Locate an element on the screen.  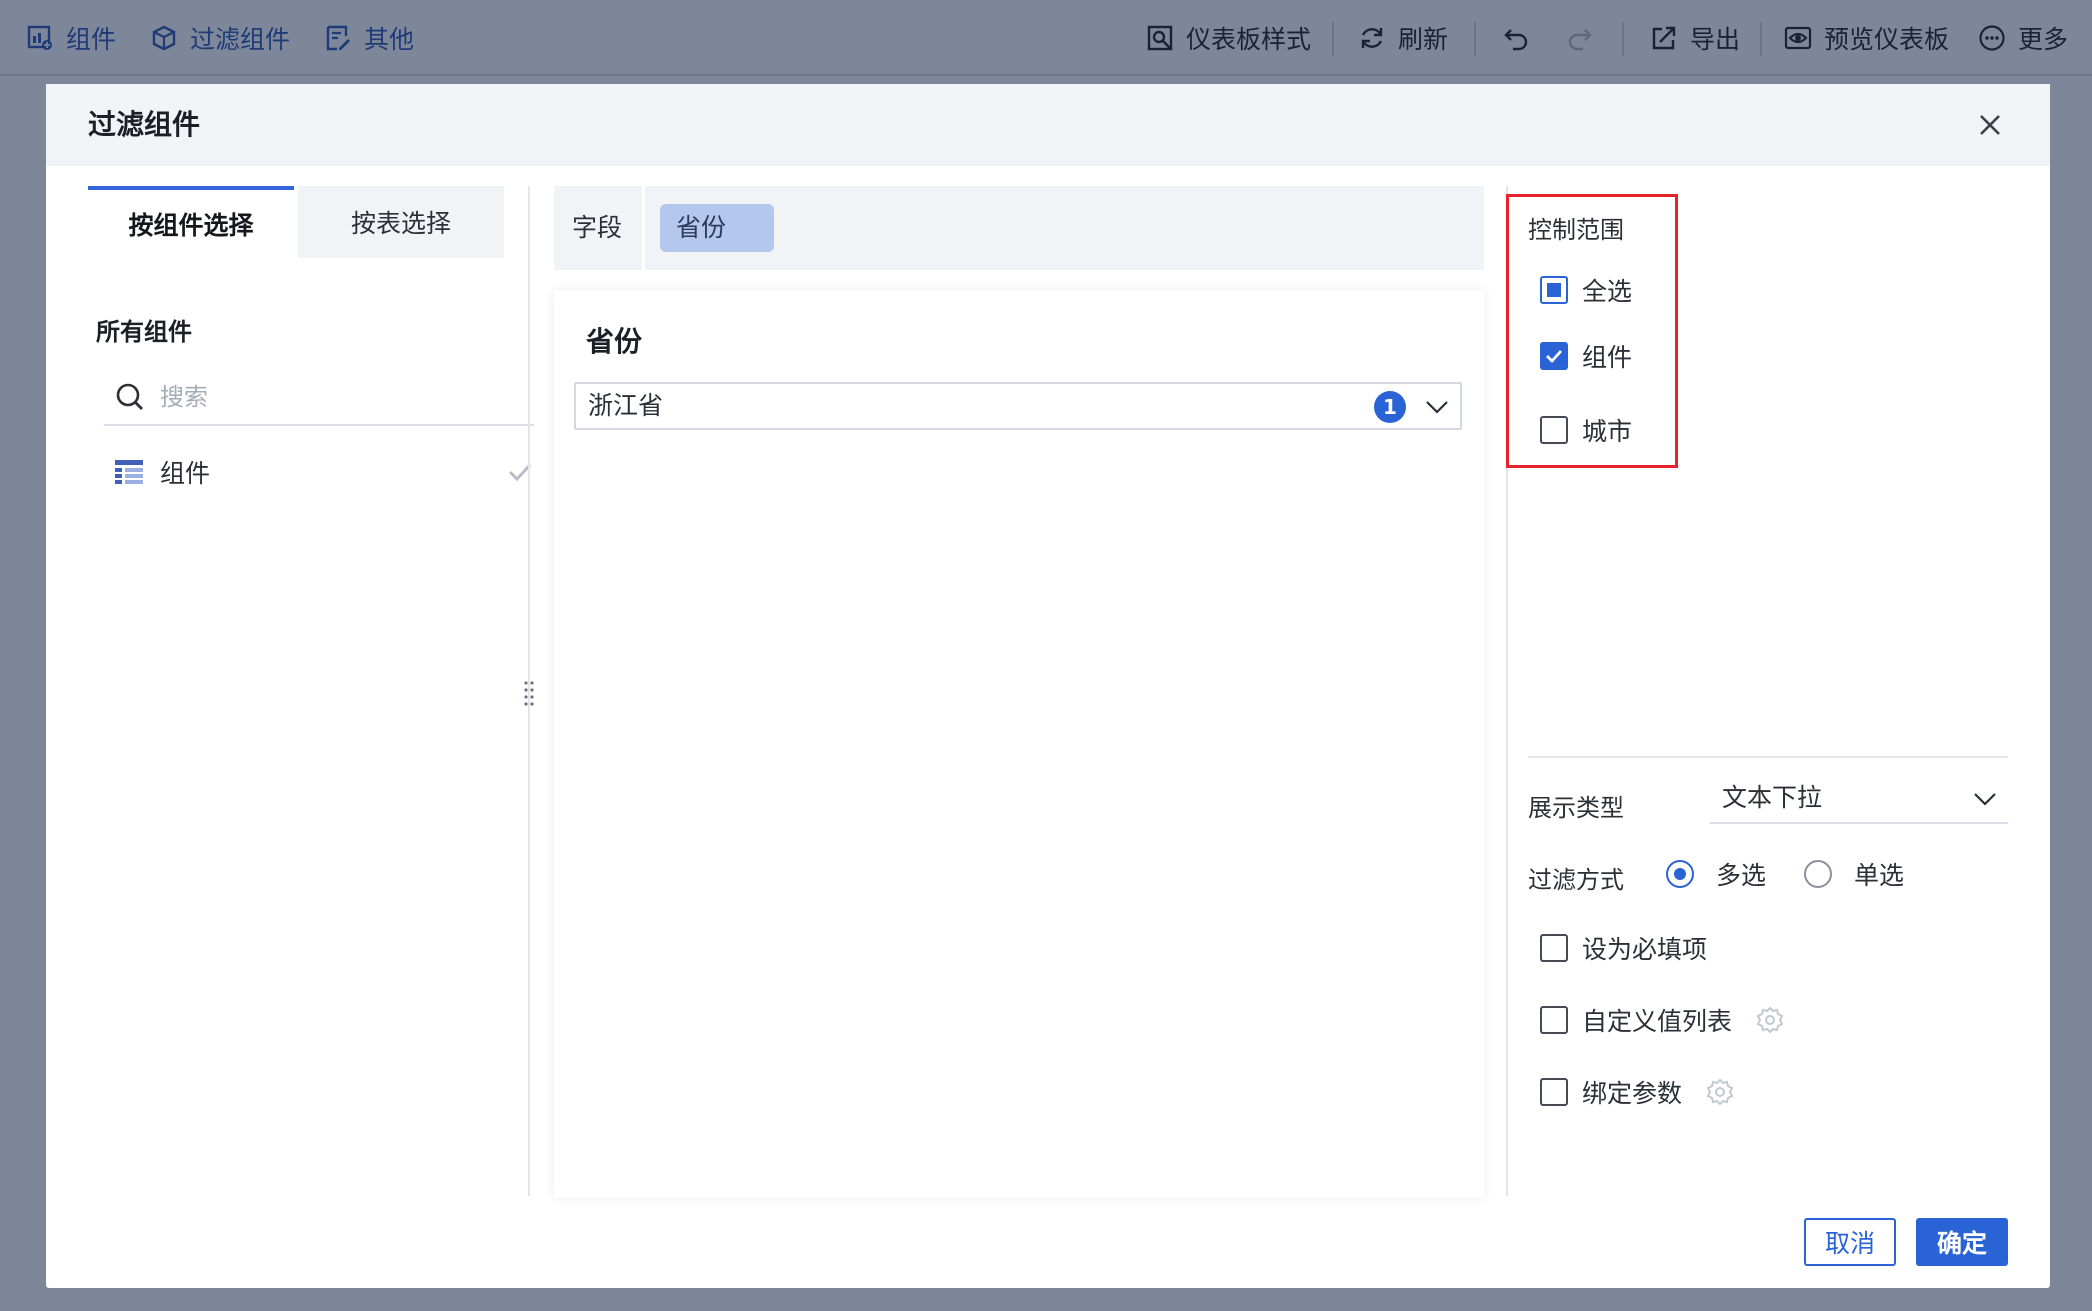
control-scope-title: 控制范围 is located at coordinates (1576, 230).